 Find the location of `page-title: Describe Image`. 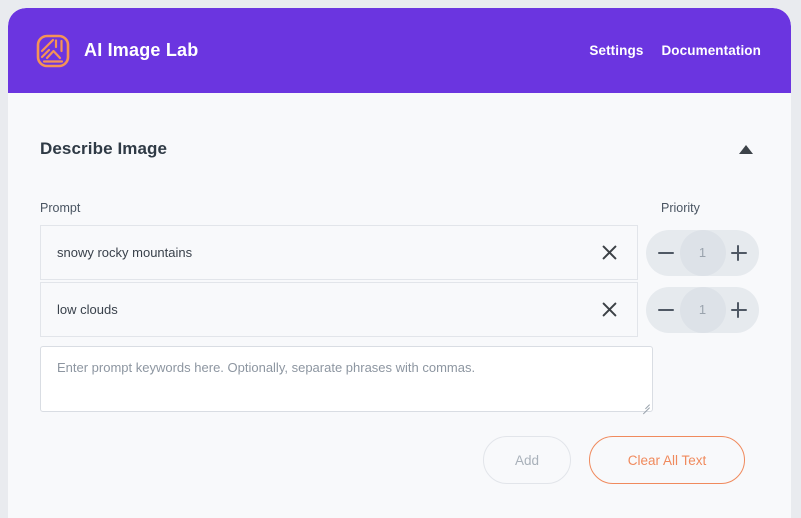

page-title: Describe Image is located at coordinates (104, 148).